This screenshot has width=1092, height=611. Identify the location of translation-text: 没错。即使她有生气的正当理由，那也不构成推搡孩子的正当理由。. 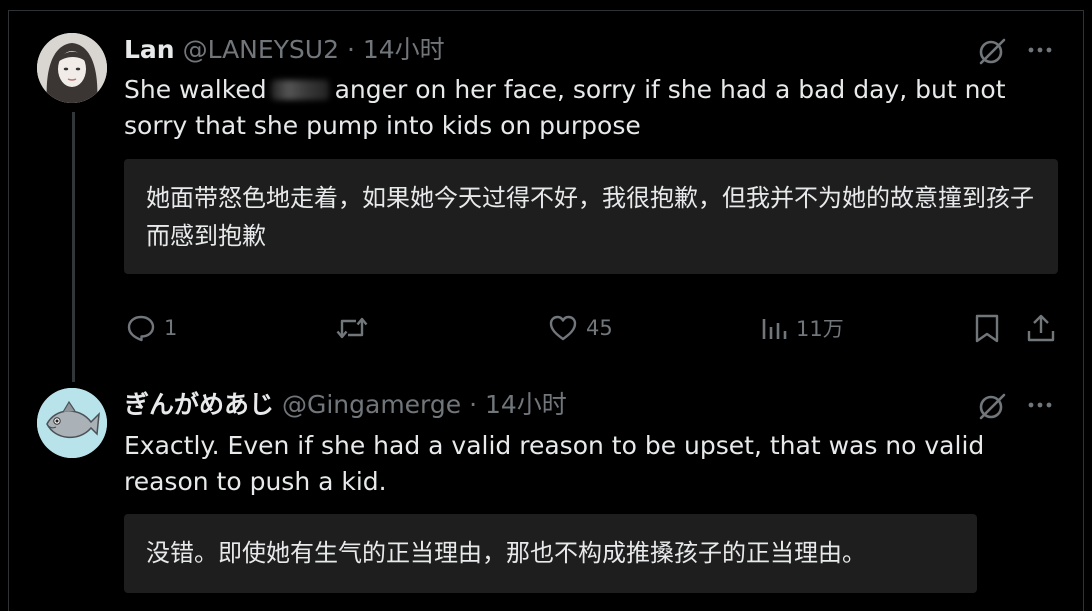
(506, 553).